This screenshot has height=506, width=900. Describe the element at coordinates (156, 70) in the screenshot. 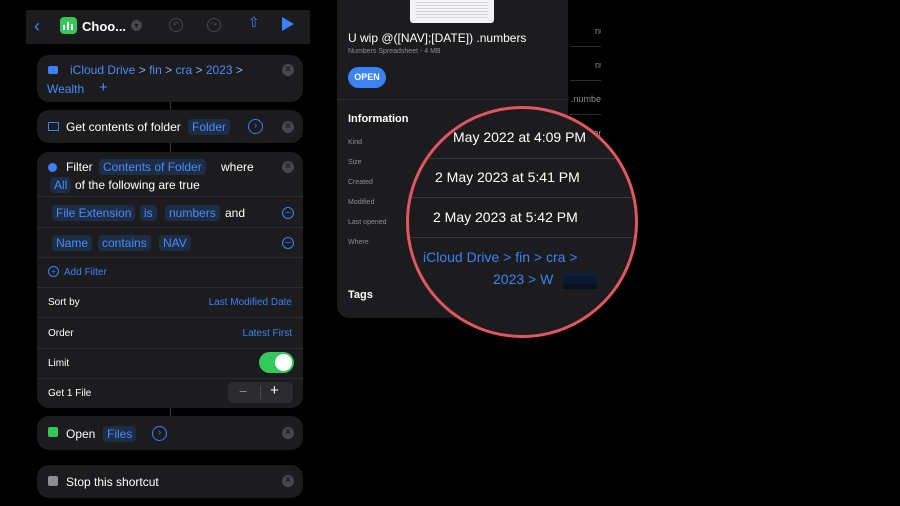

I see `folder-path: iCloud Drive > fin > cra > 2023 >` at that location.